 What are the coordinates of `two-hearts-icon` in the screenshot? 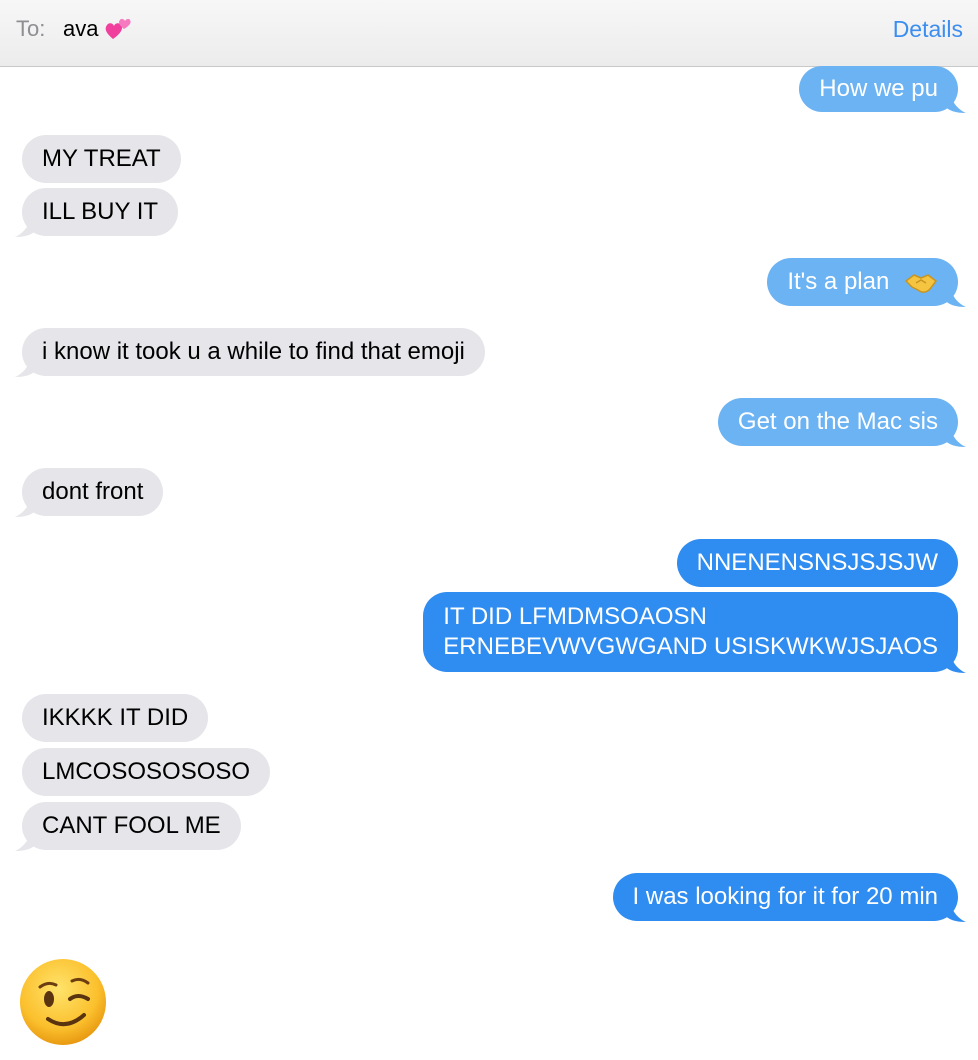 It's located at (118, 28).